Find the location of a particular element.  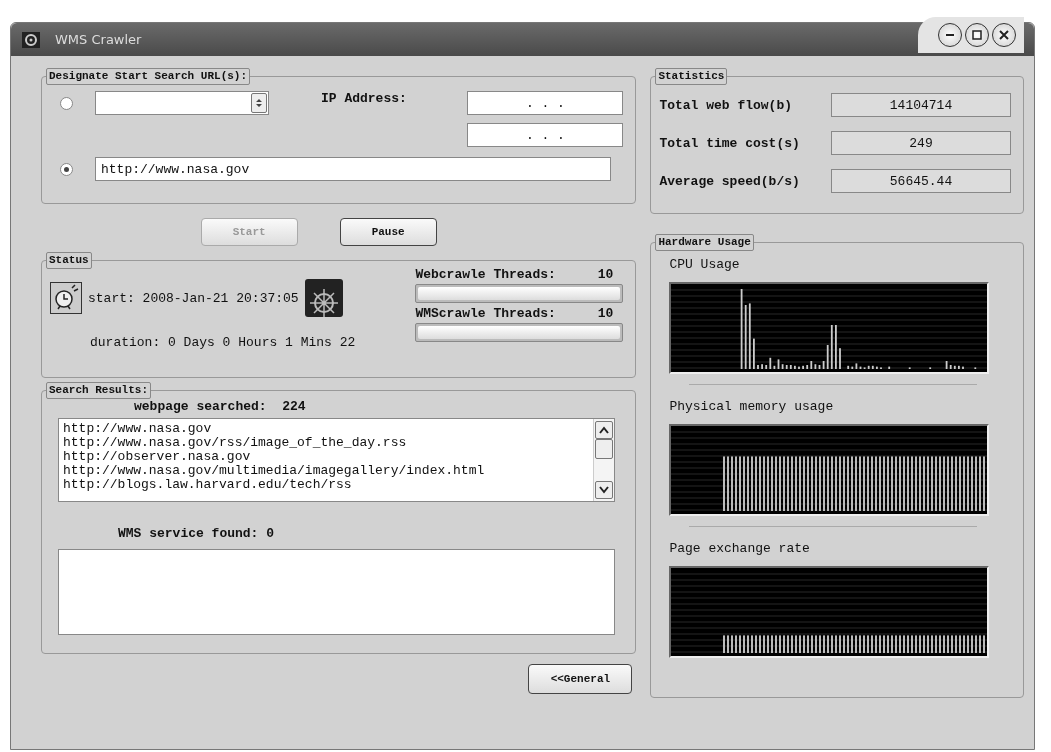

graph-title: Page exchange rate is located at coordinates (740, 548).